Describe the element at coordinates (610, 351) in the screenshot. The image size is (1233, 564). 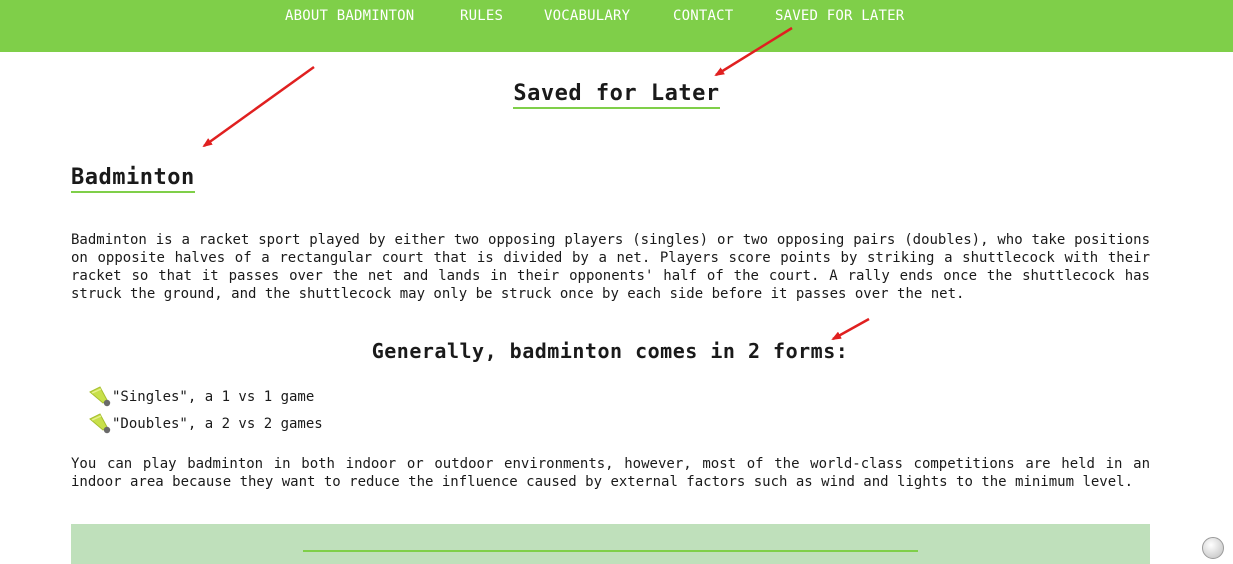
I see `forms-subheading: Generally, badminton comes in 2 forms:` at that location.